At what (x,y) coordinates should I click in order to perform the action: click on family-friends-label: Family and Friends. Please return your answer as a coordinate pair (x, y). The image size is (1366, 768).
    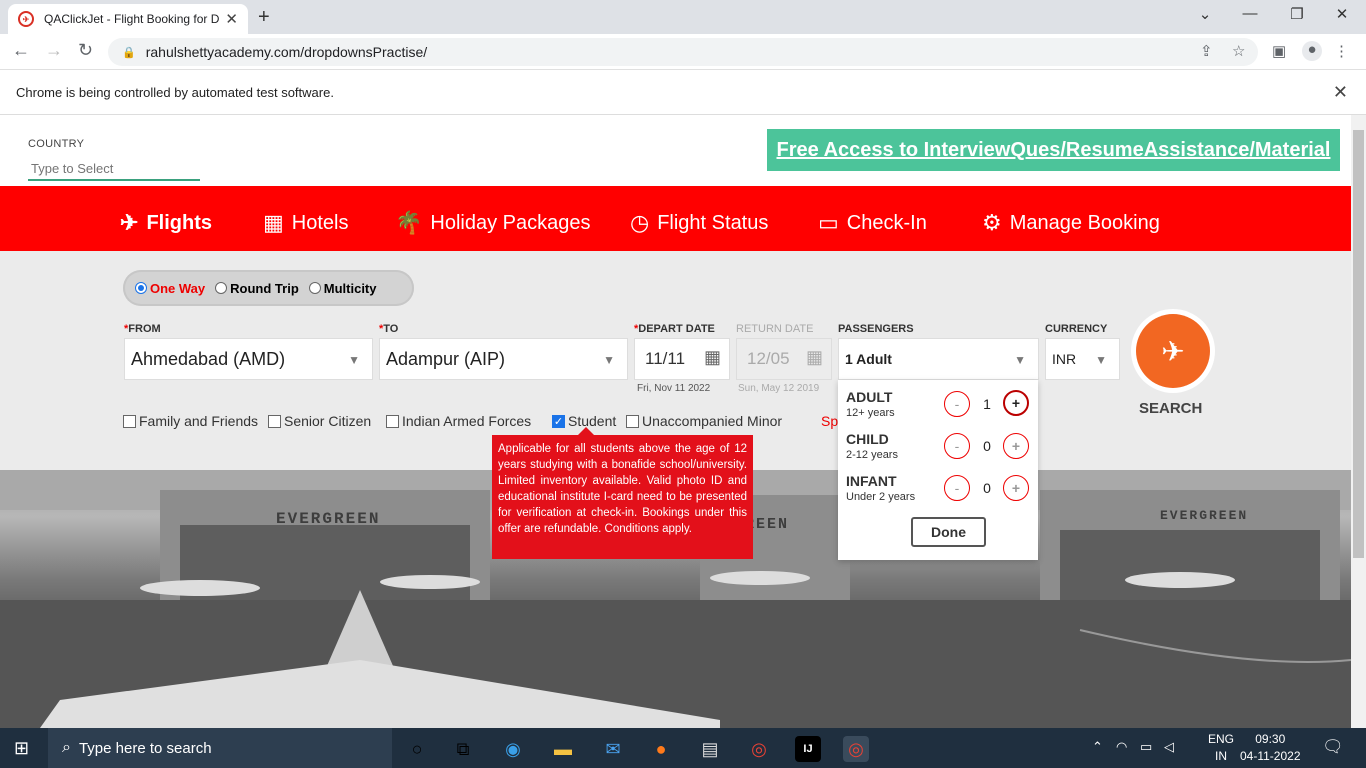
    Looking at the image, I should click on (199, 421).